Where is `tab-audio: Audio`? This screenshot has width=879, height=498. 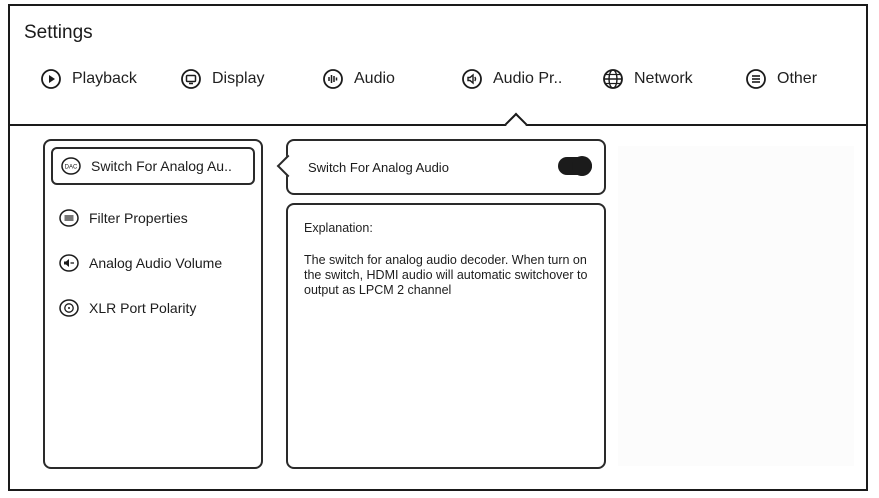 tab-audio: Audio is located at coordinates (358, 79).